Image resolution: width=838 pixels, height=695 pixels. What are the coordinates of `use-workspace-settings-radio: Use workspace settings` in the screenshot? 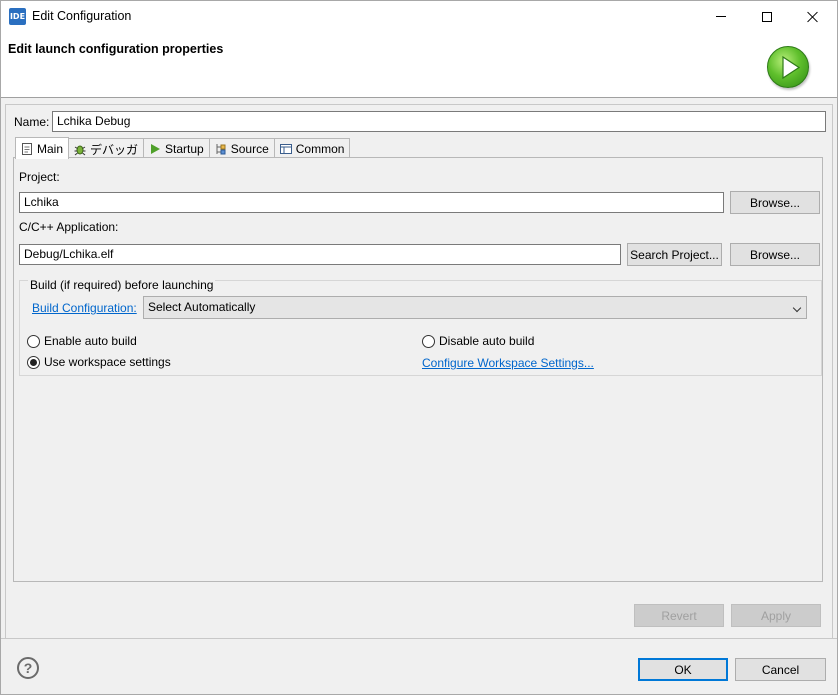 It's located at (99, 362).